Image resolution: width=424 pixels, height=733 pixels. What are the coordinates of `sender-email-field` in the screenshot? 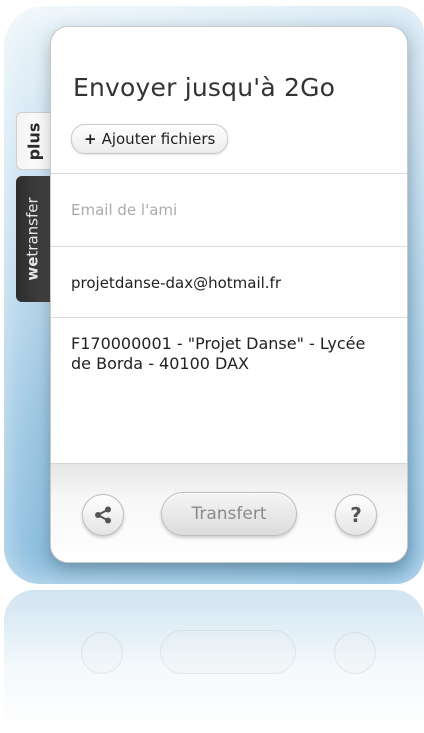 It's located at (226, 283).